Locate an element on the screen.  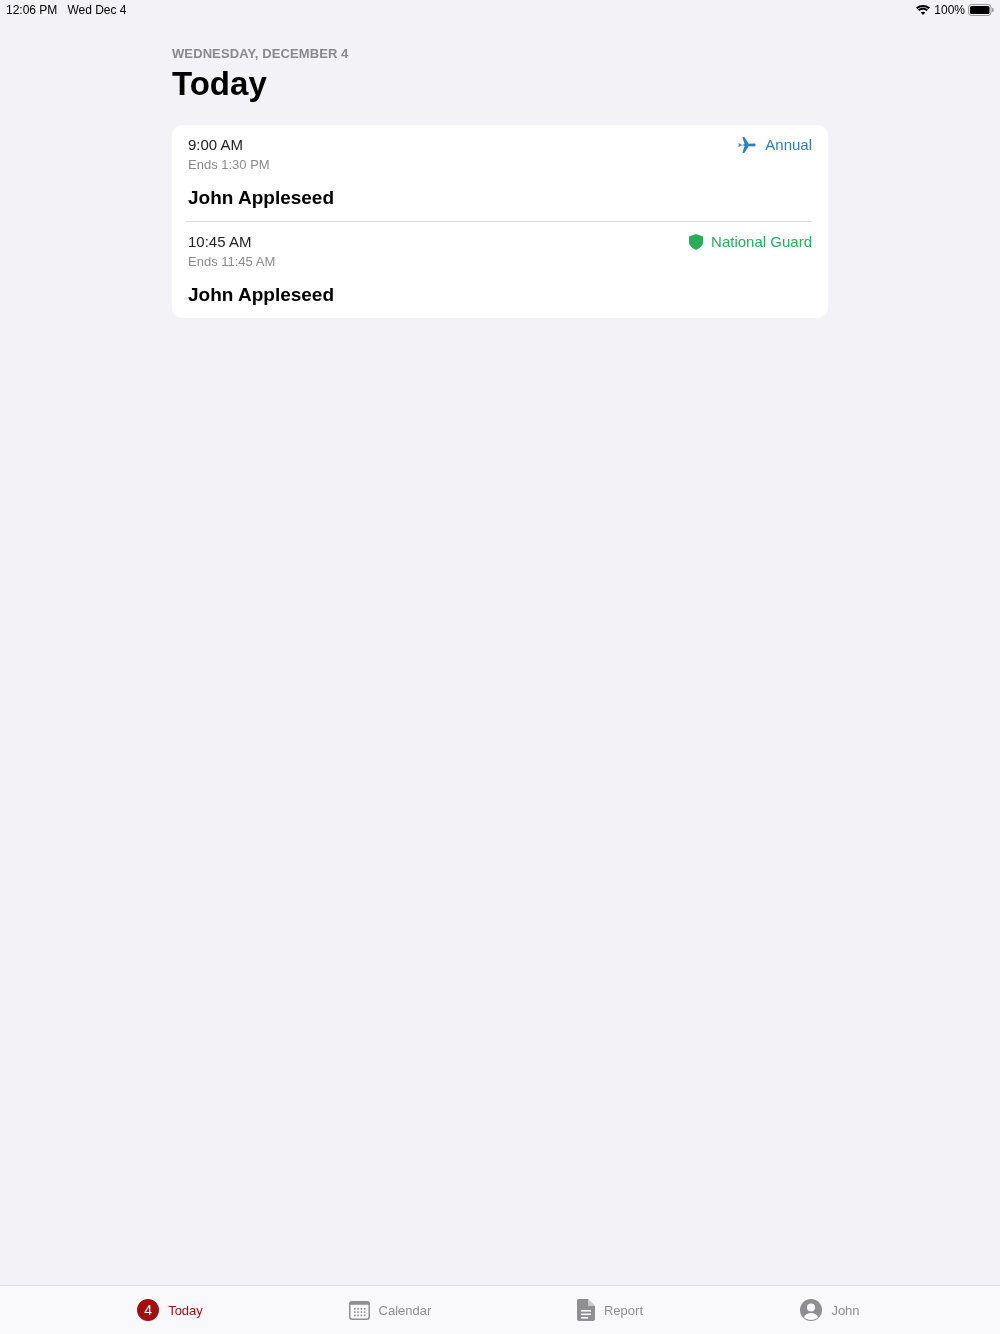
event-end-time: Ends 11:45 AM is located at coordinates (232, 262).